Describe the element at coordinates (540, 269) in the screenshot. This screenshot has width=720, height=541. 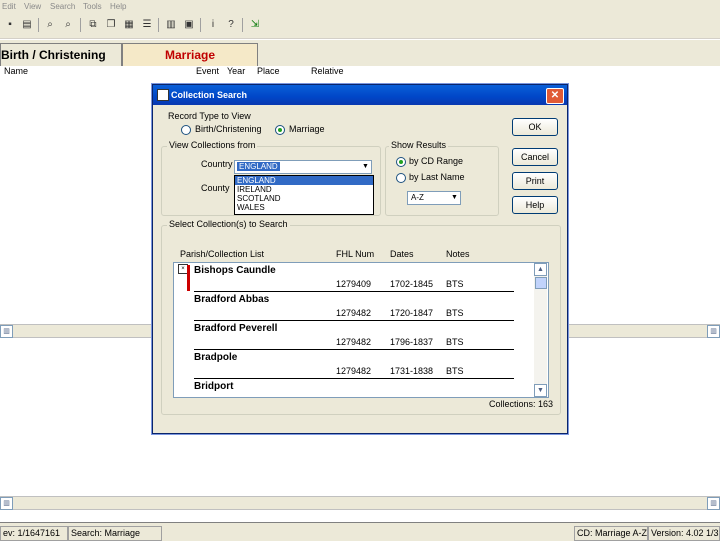
I see `scroll-up-icon: ▲` at that location.